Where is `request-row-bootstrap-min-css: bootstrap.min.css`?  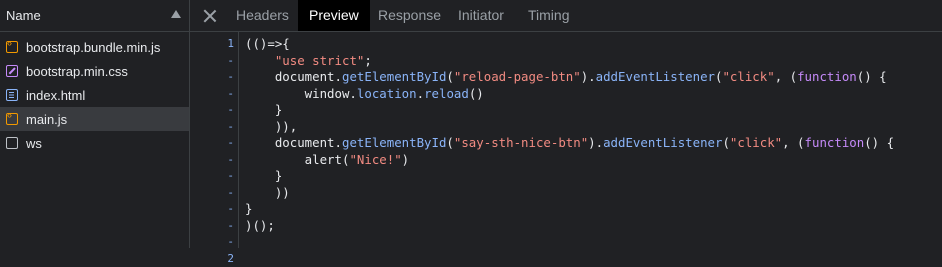 request-row-bootstrap-min-css: bootstrap.min.css is located at coordinates (94, 71).